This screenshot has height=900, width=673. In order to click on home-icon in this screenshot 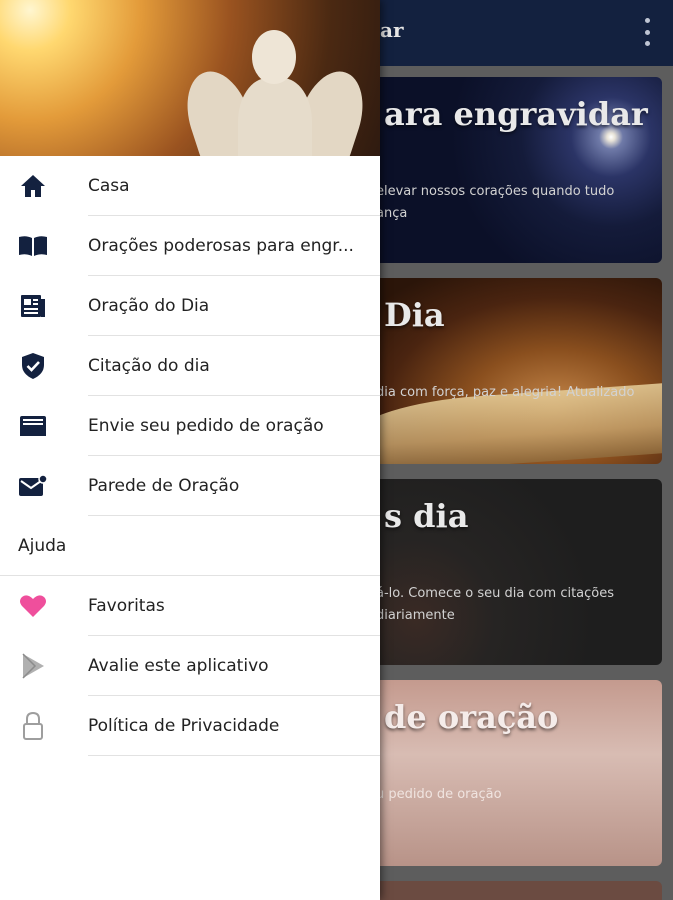, I will do `click(33, 186)`.